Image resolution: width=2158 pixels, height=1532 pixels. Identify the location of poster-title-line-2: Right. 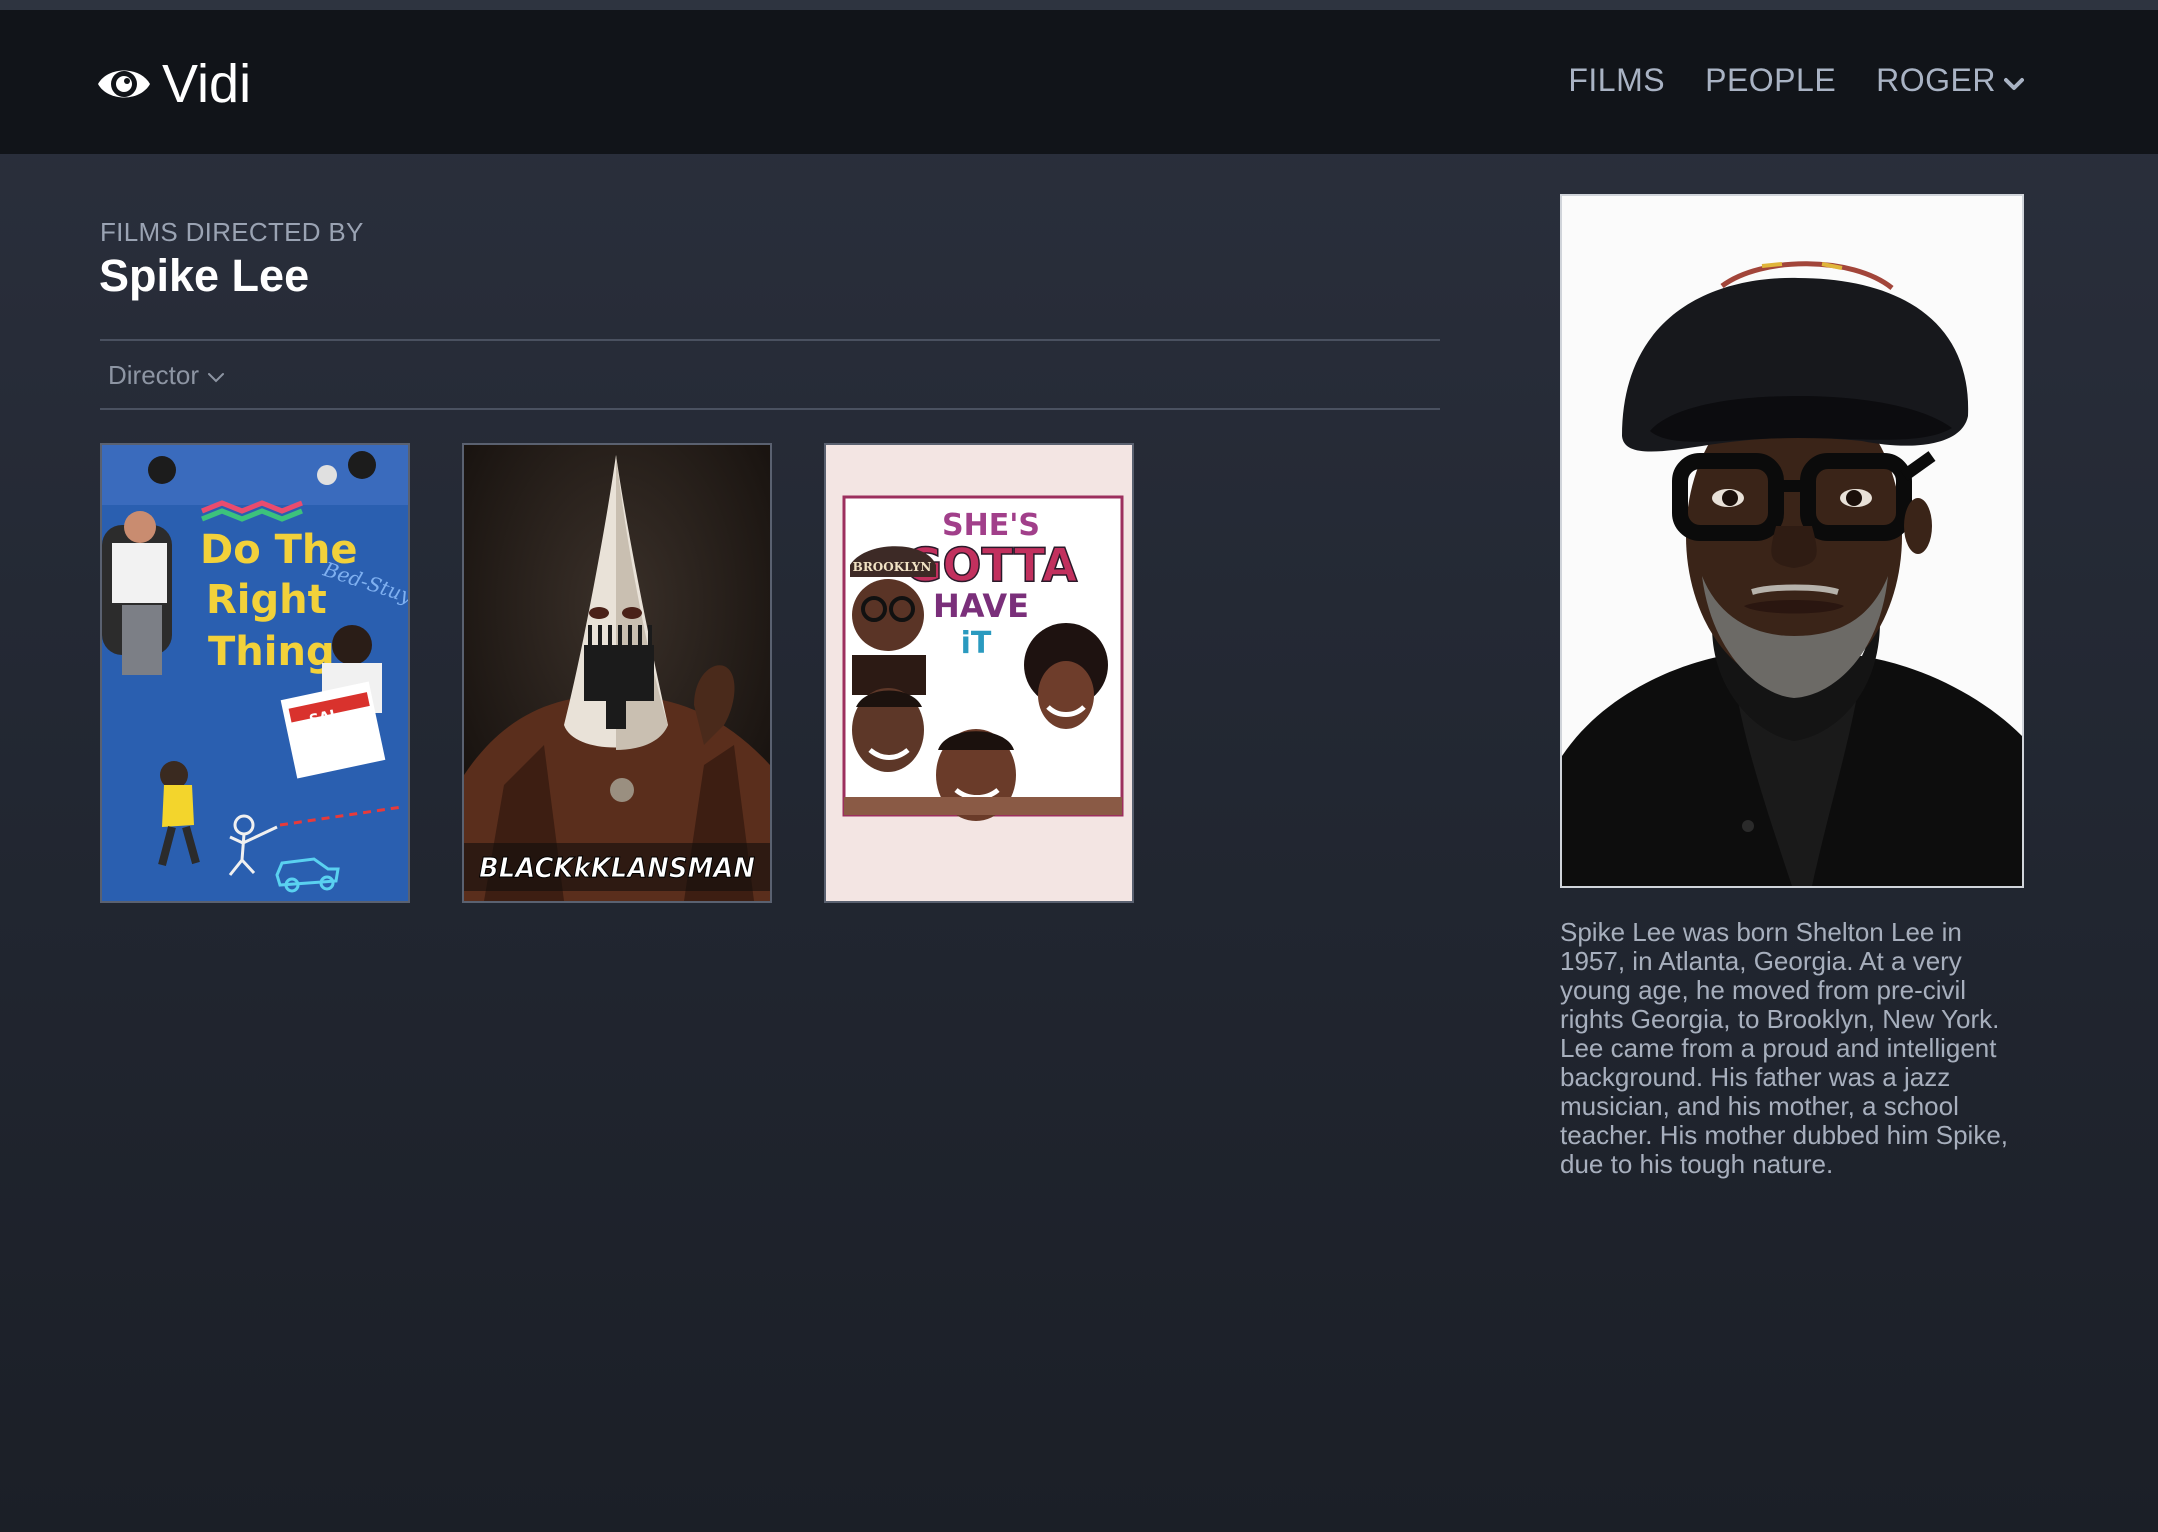
(266, 600).